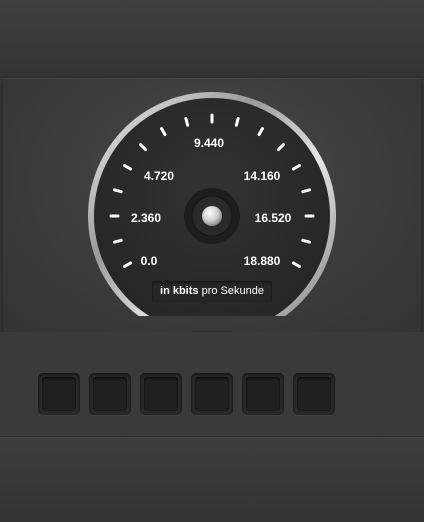 Image resolution: width=424 pixels, height=522 pixels. Describe the element at coordinates (159, 176) in the screenshot. I see `scale-label-2: 4.720` at that location.